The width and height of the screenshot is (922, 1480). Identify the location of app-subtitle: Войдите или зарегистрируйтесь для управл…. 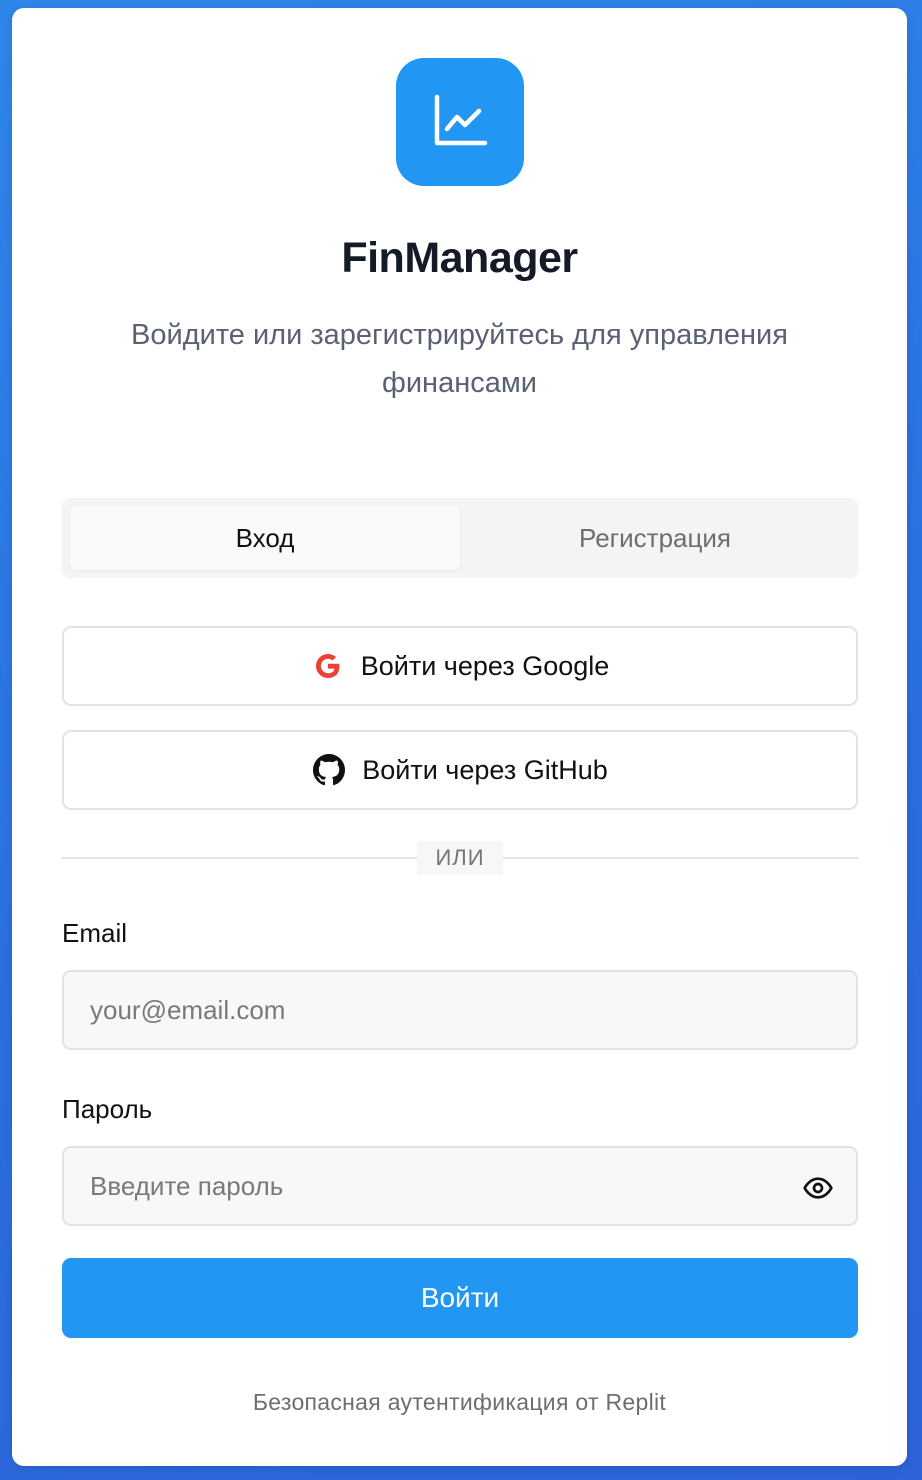
(459, 359).